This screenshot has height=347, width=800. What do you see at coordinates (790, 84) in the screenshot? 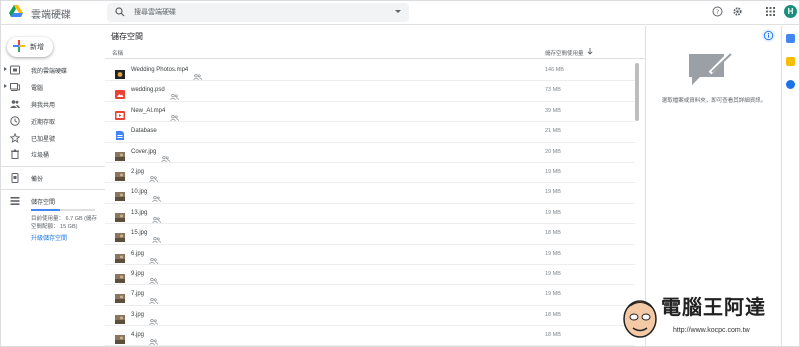
I see `tasks-icon` at bounding box center [790, 84].